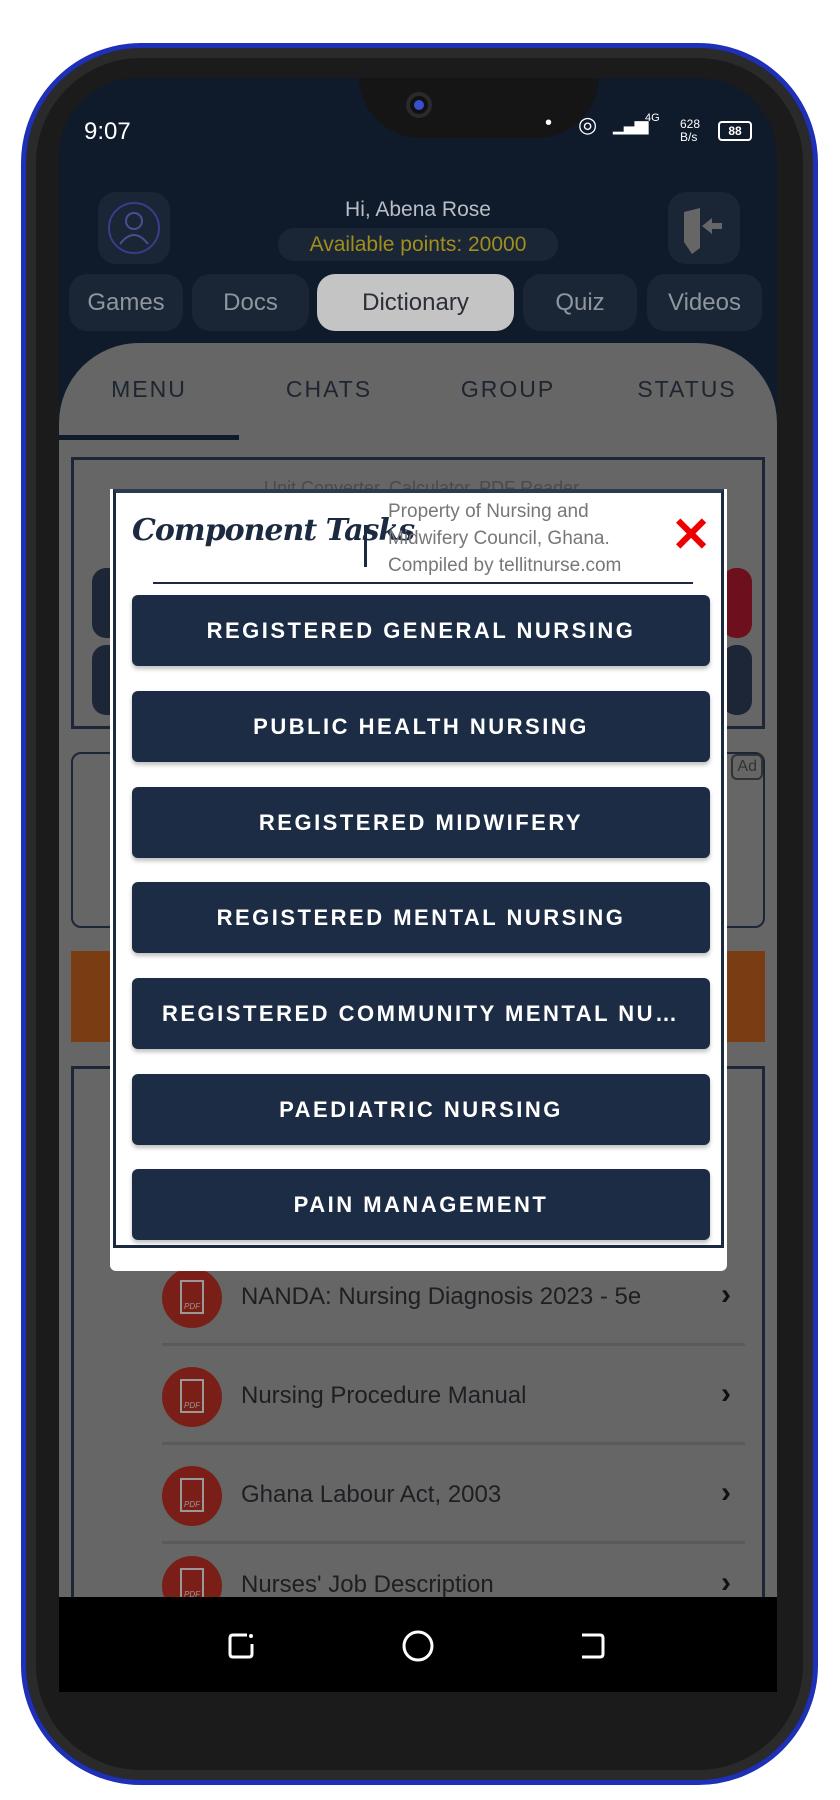  Describe the element at coordinates (421, 1109) in the screenshot. I see `paediatric-nursing-button: PAEDIATRIC NURSING` at that location.